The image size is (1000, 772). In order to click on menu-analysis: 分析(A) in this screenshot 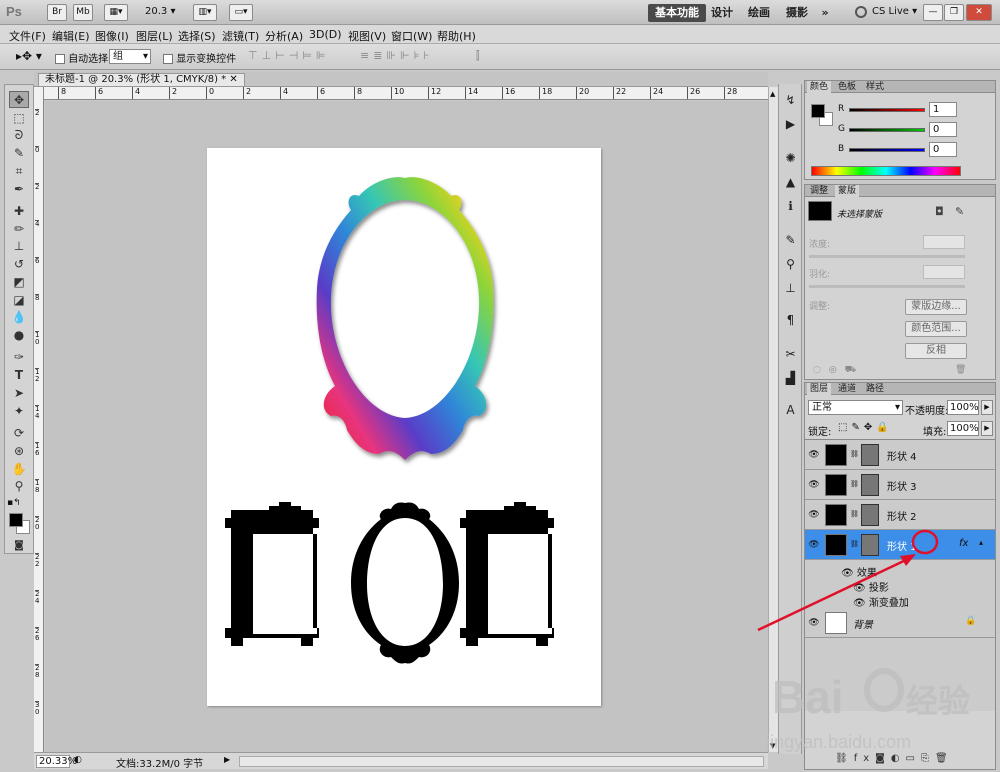, I will do `click(284, 36)`.